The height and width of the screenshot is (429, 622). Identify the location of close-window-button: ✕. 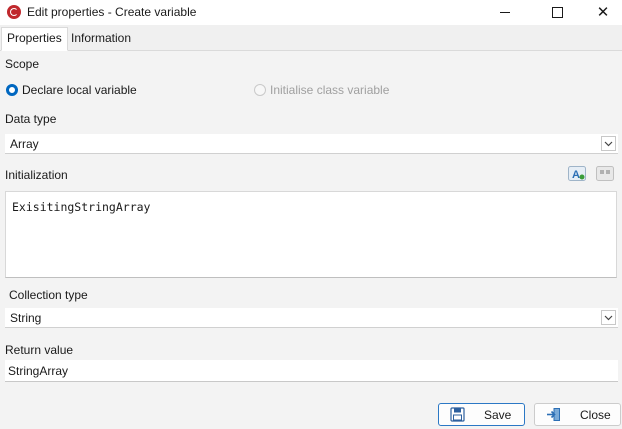
(601, 12).